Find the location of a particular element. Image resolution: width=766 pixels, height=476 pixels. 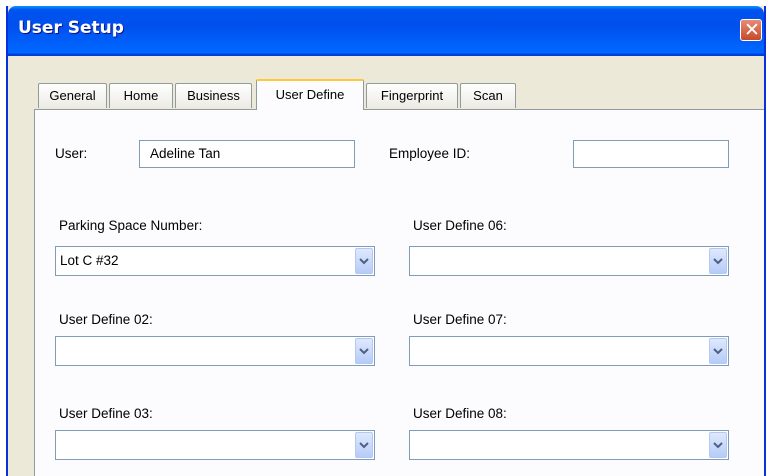

user-define-08-dropdown is located at coordinates (569, 445).